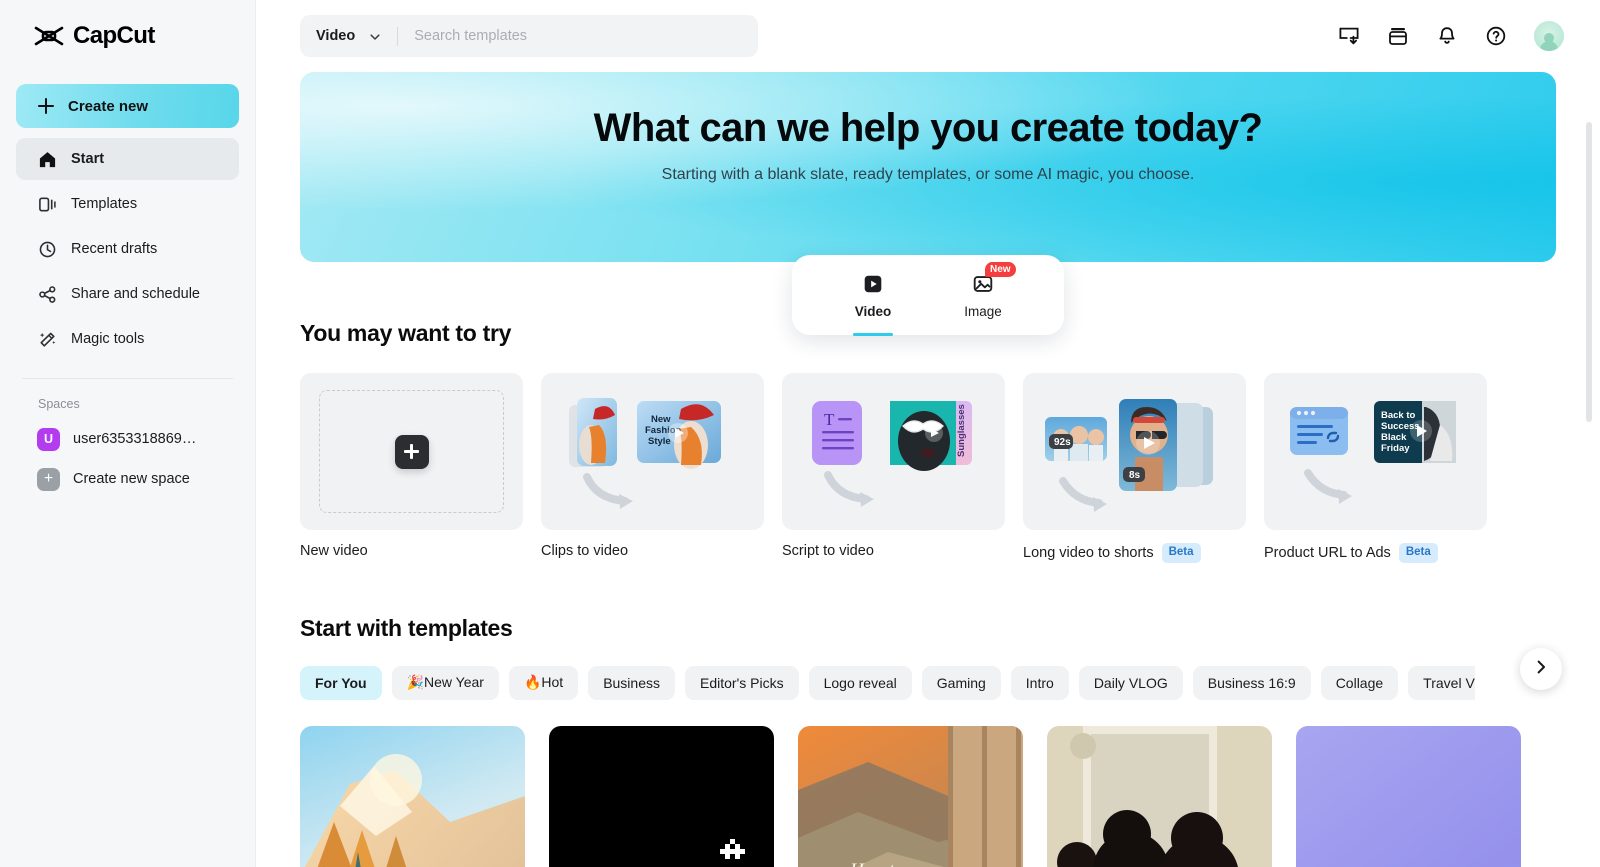 This screenshot has height=867, width=1600. I want to click on page-scrollbar, so click(1589, 272).